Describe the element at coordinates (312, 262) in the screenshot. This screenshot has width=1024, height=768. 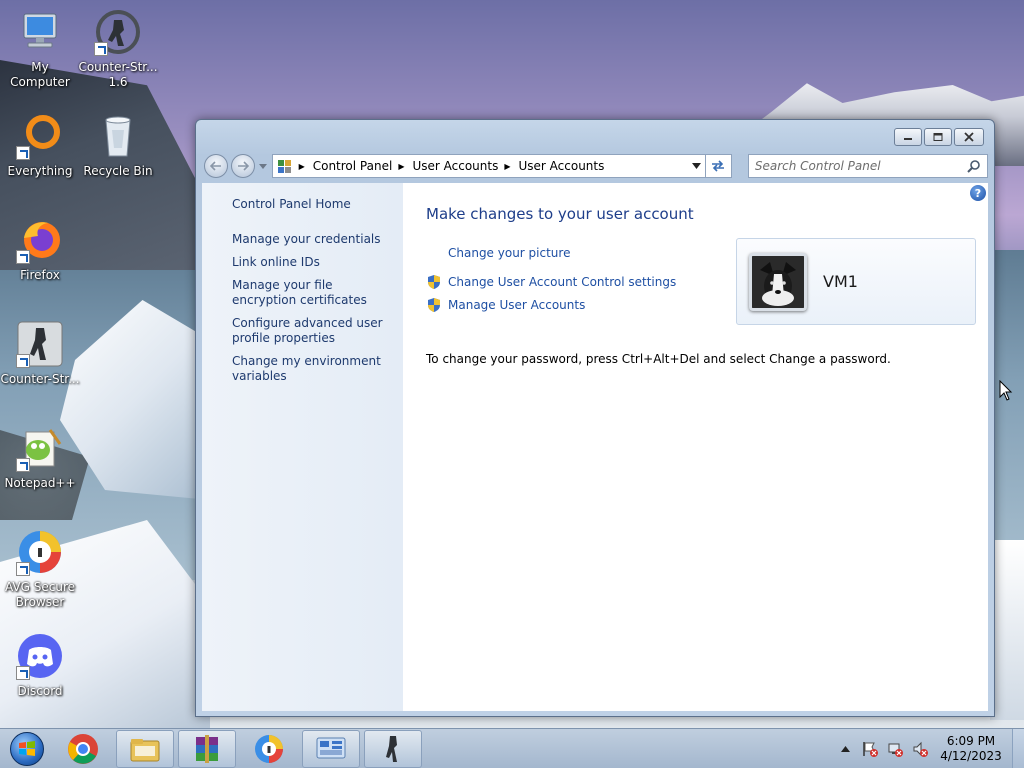
I see `sidebar-item-link-online-ids: Link online IDs` at that location.